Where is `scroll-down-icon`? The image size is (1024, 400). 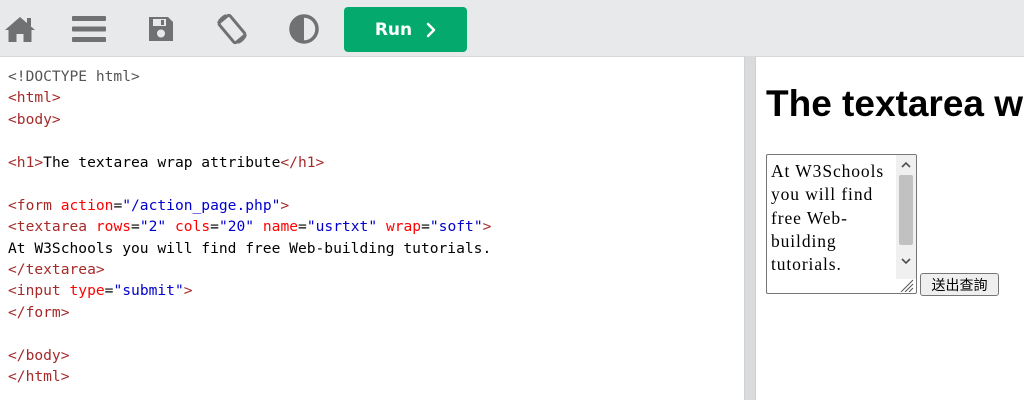 scroll-down-icon is located at coordinates (906, 261).